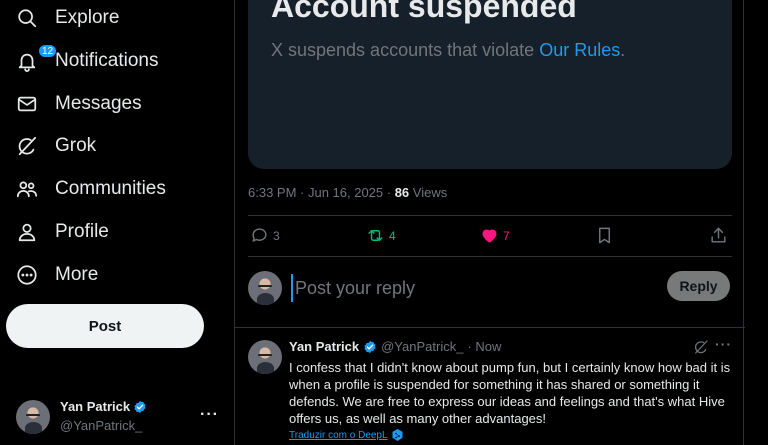 This screenshot has width=768, height=445. I want to click on views-count: 86, so click(402, 192).